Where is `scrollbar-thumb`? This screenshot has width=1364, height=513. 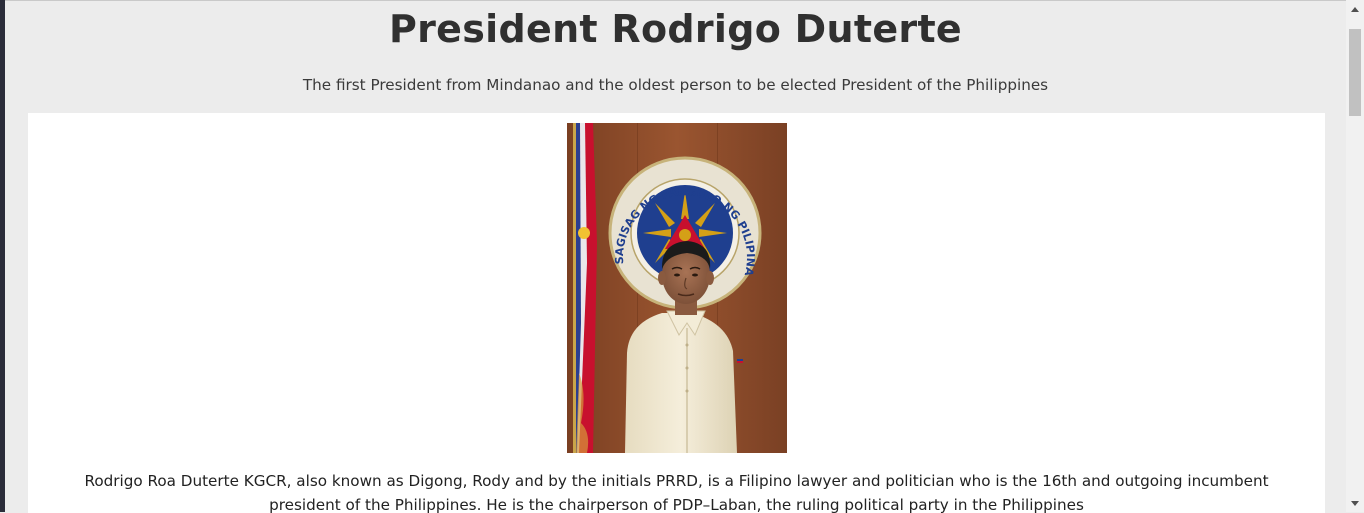 scrollbar-thumb is located at coordinates (1355, 72).